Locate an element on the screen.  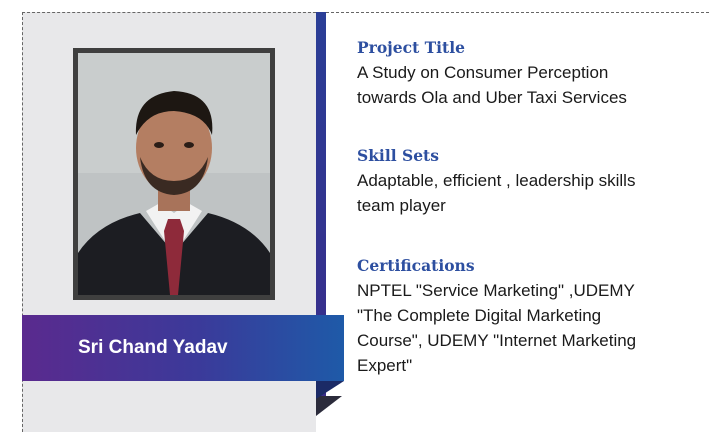
person-name: Sri Chand Yadav is located at coordinates (153, 347).